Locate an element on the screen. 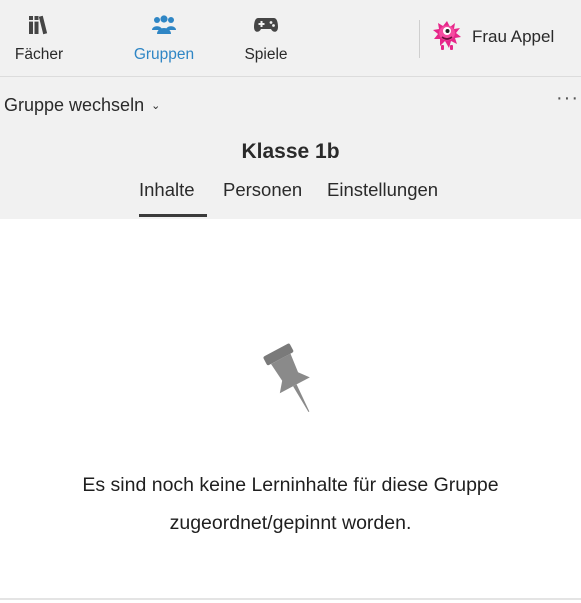 The image size is (581, 603). tab-personen: Personen is located at coordinates (262, 190).